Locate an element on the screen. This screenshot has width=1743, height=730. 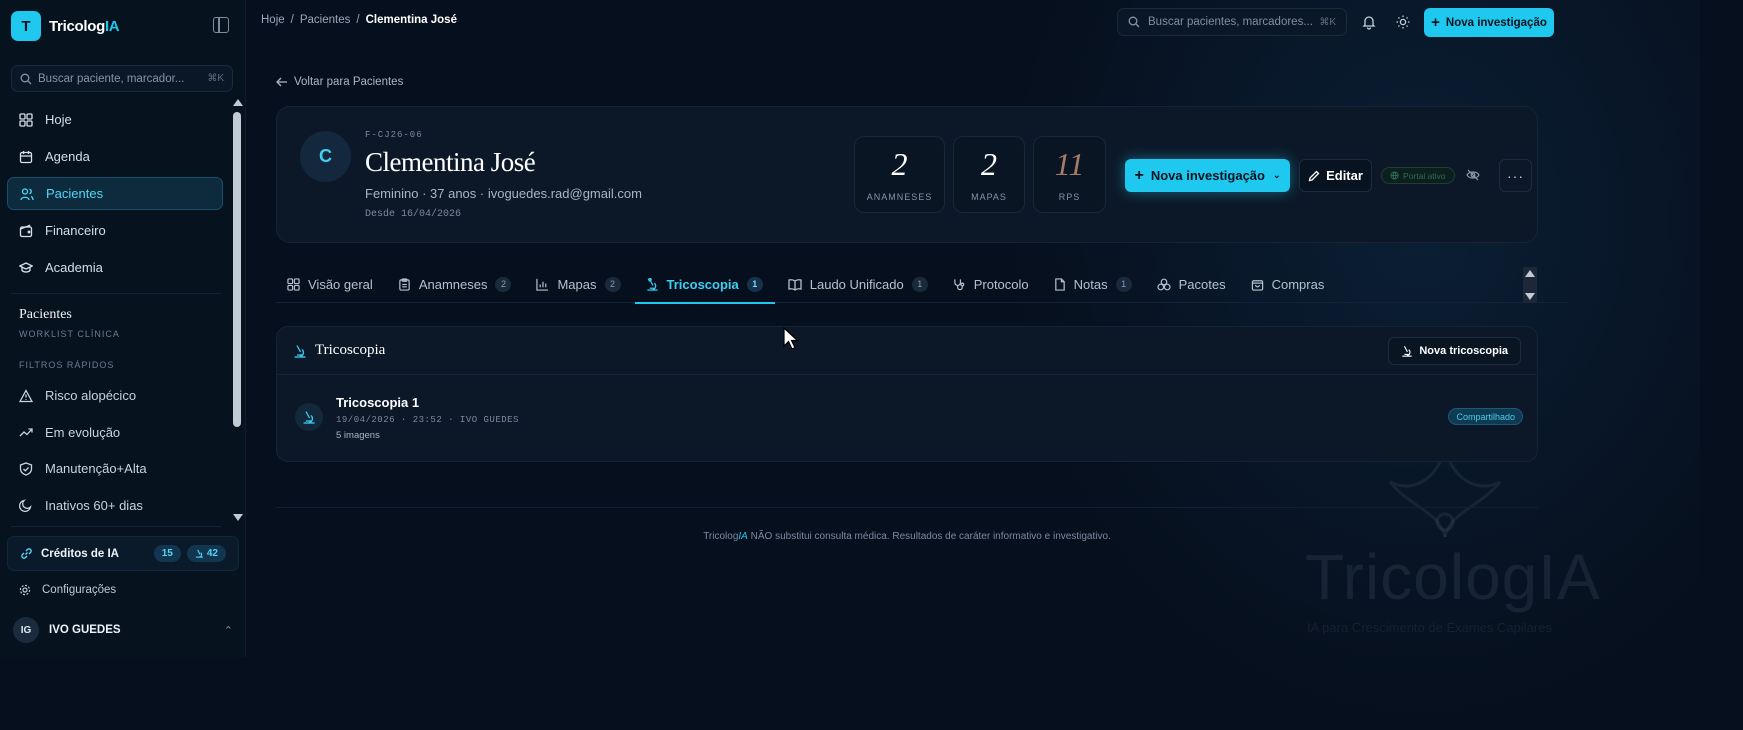
filter-risco-alopecico: Risco alopécico is located at coordinates (115, 395).